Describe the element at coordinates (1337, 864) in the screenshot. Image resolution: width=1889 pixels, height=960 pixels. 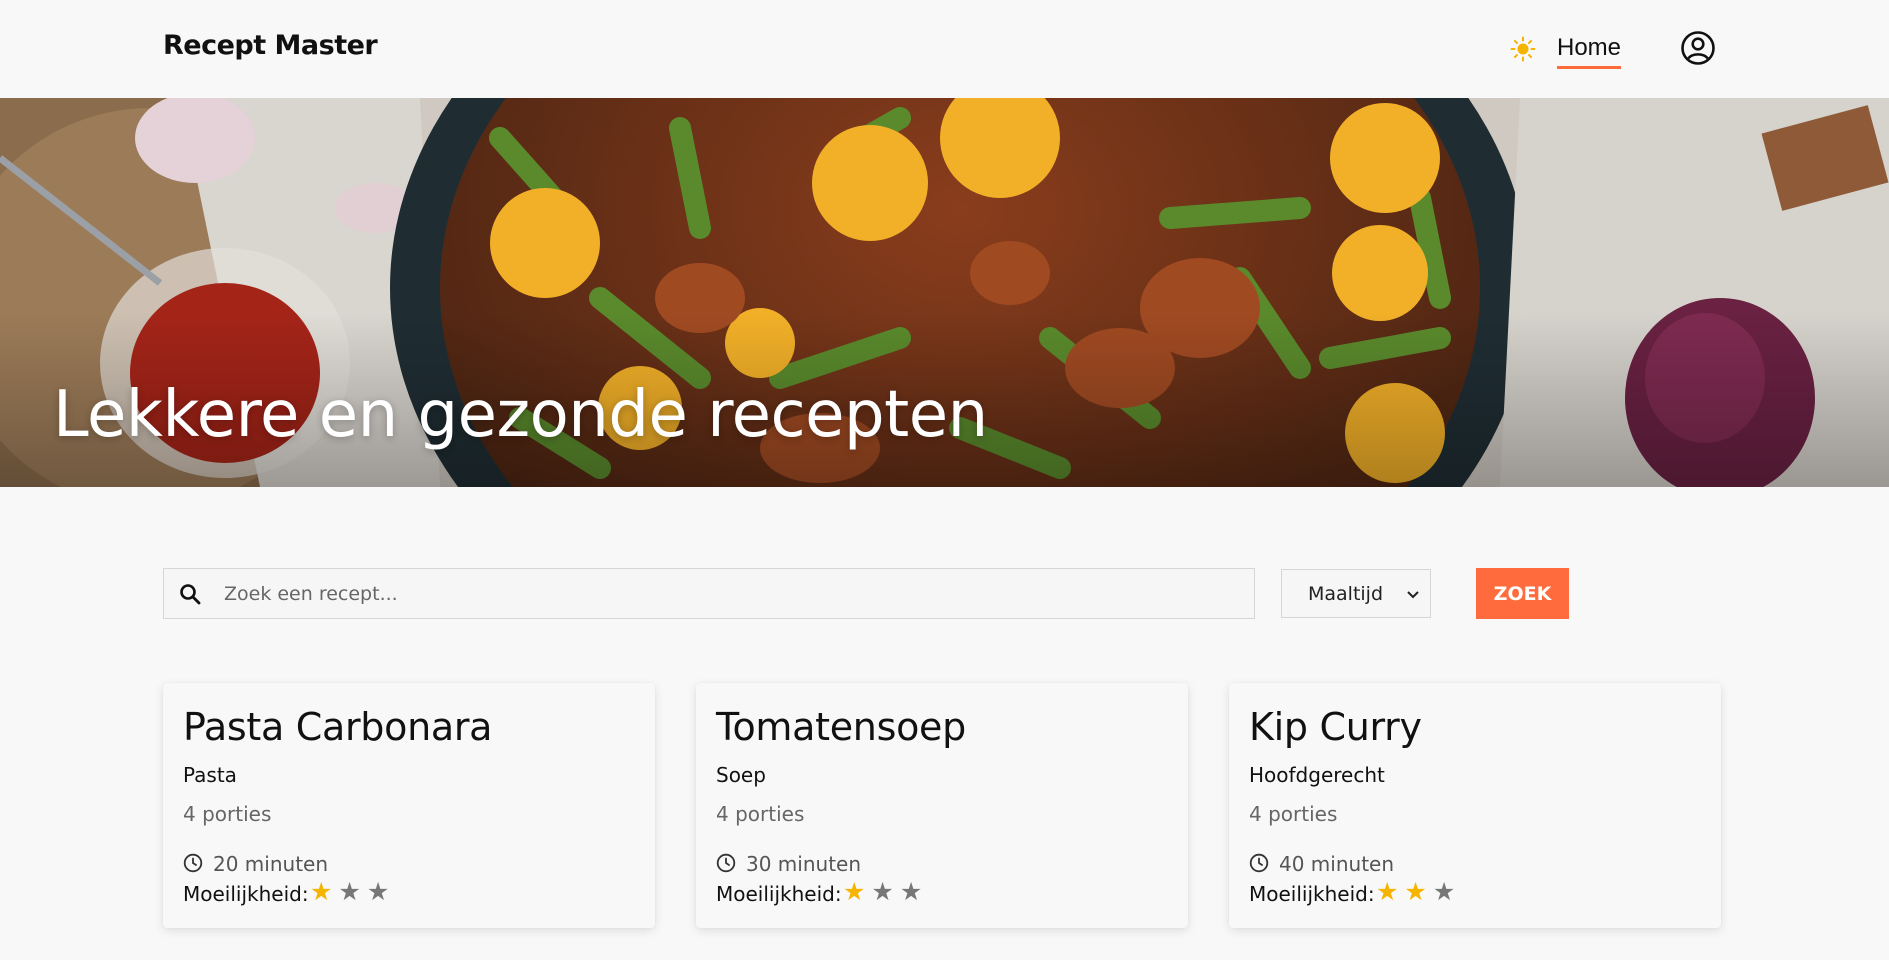
I see `recipe-time: 40 minuten` at that location.